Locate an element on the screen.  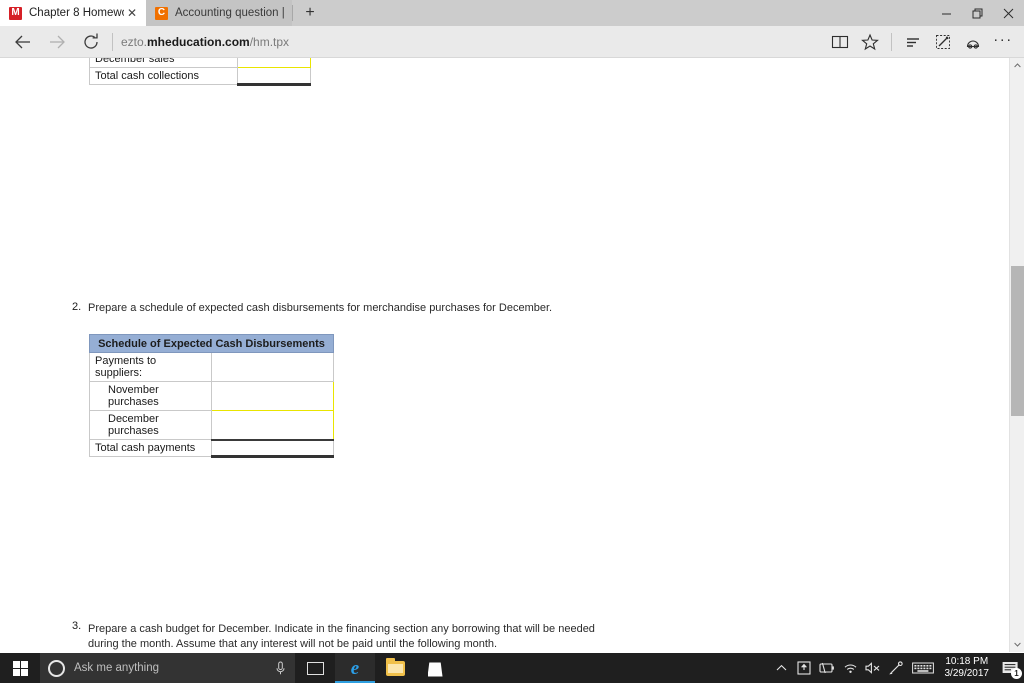
scrollbar-thumb is located at coordinates (1017, 341).